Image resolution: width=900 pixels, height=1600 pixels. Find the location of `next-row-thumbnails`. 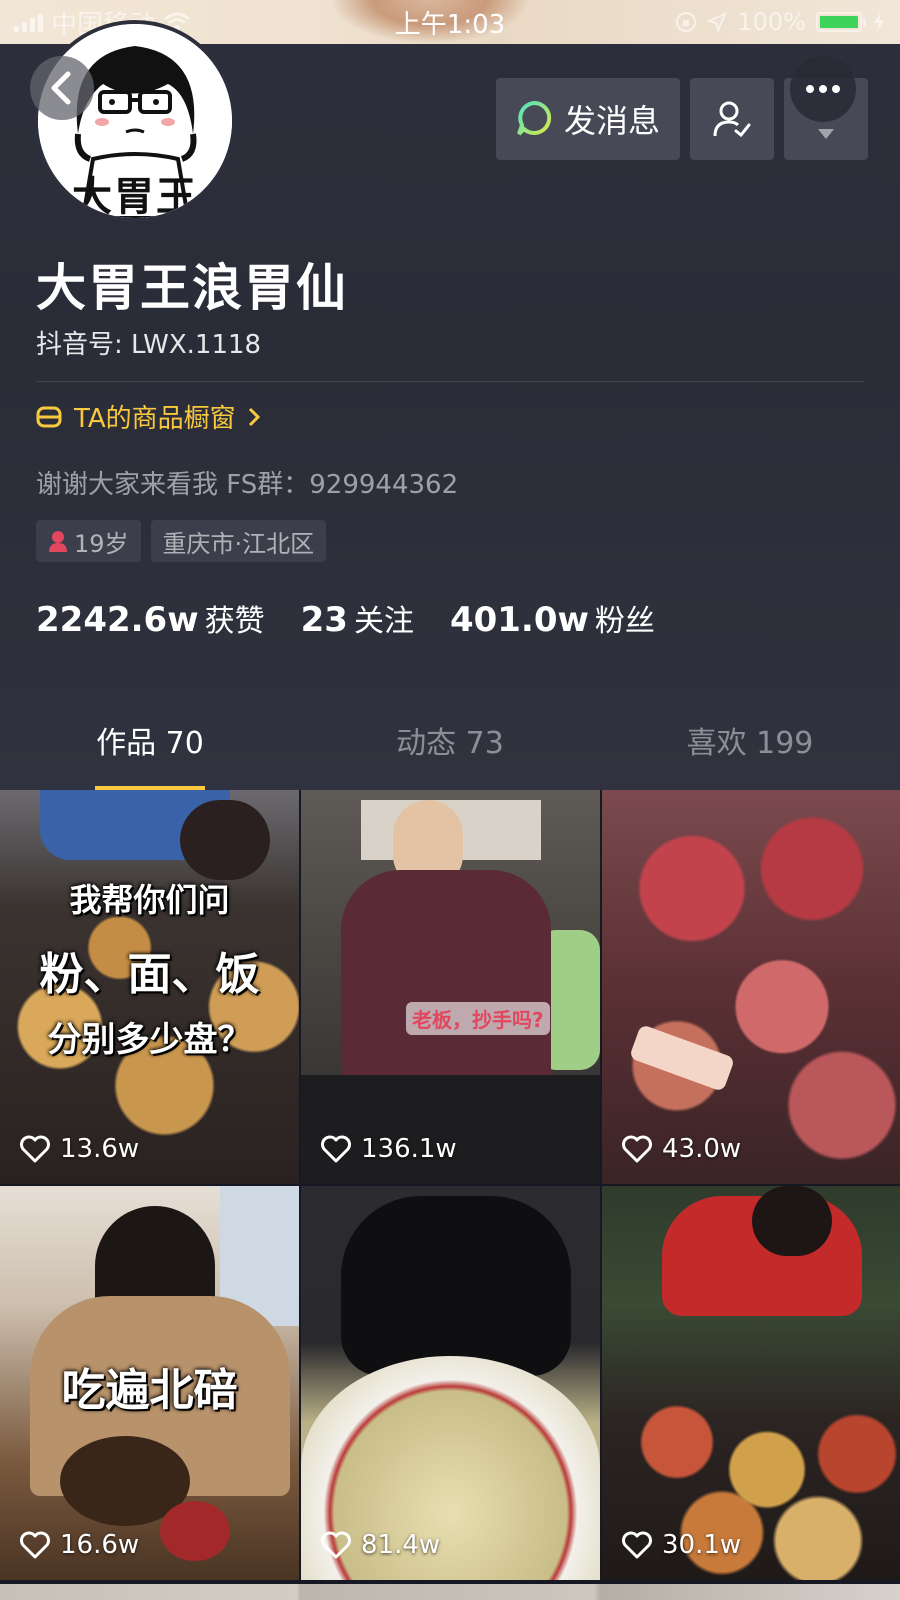

next-row-thumbnails is located at coordinates (450, 1592).